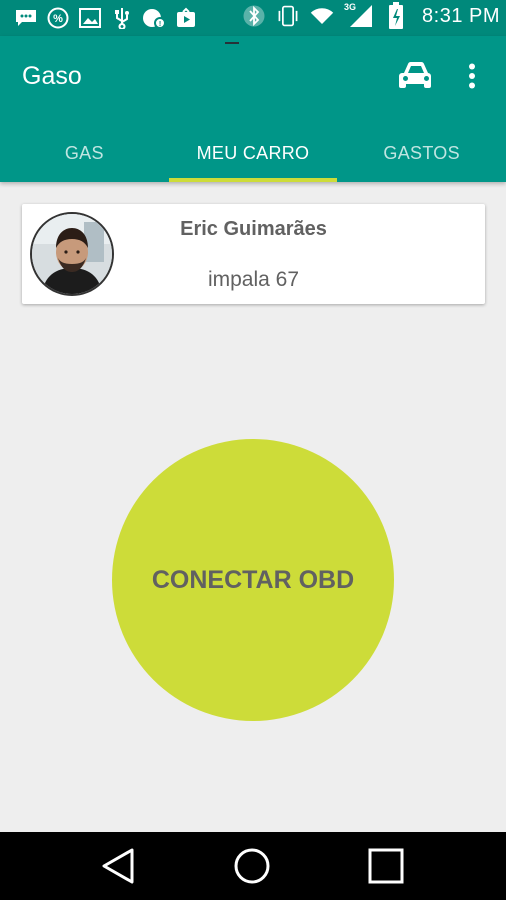  I want to click on recents-icon, so click(386, 866).